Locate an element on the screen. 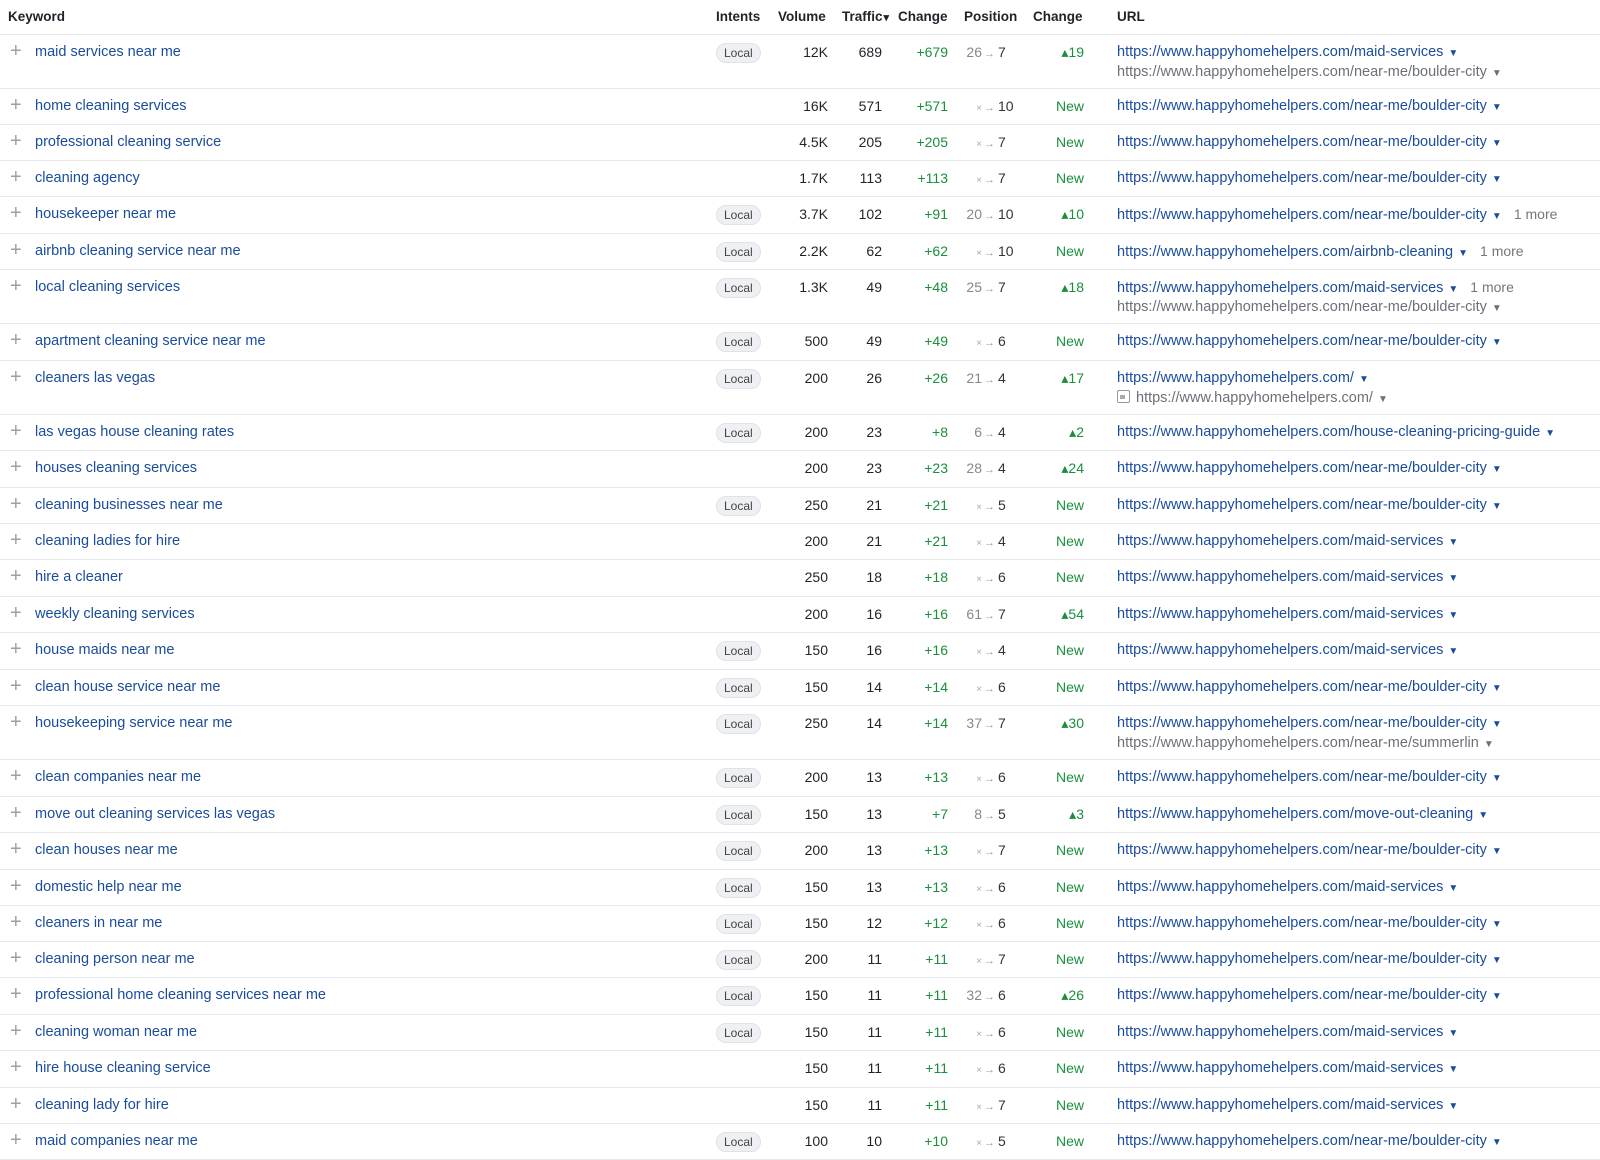  keyword-link: cleaning agency is located at coordinates (87, 178).